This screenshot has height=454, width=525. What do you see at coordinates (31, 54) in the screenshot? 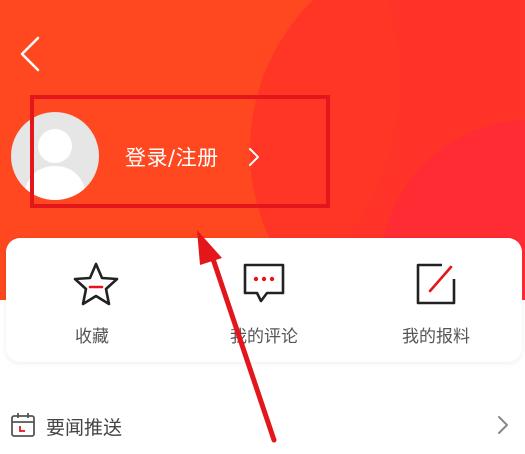
I see `back-arrow-icon` at bounding box center [31, 54].